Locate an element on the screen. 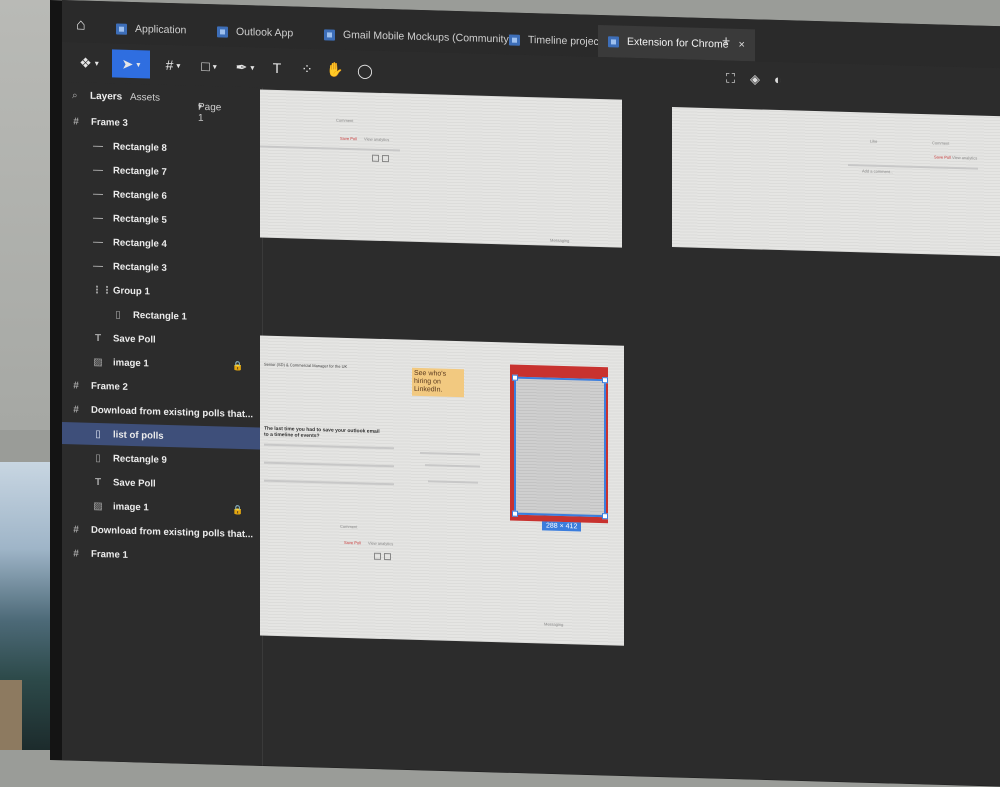  comment-icon: ◯ is located at coordinates (365, 70).